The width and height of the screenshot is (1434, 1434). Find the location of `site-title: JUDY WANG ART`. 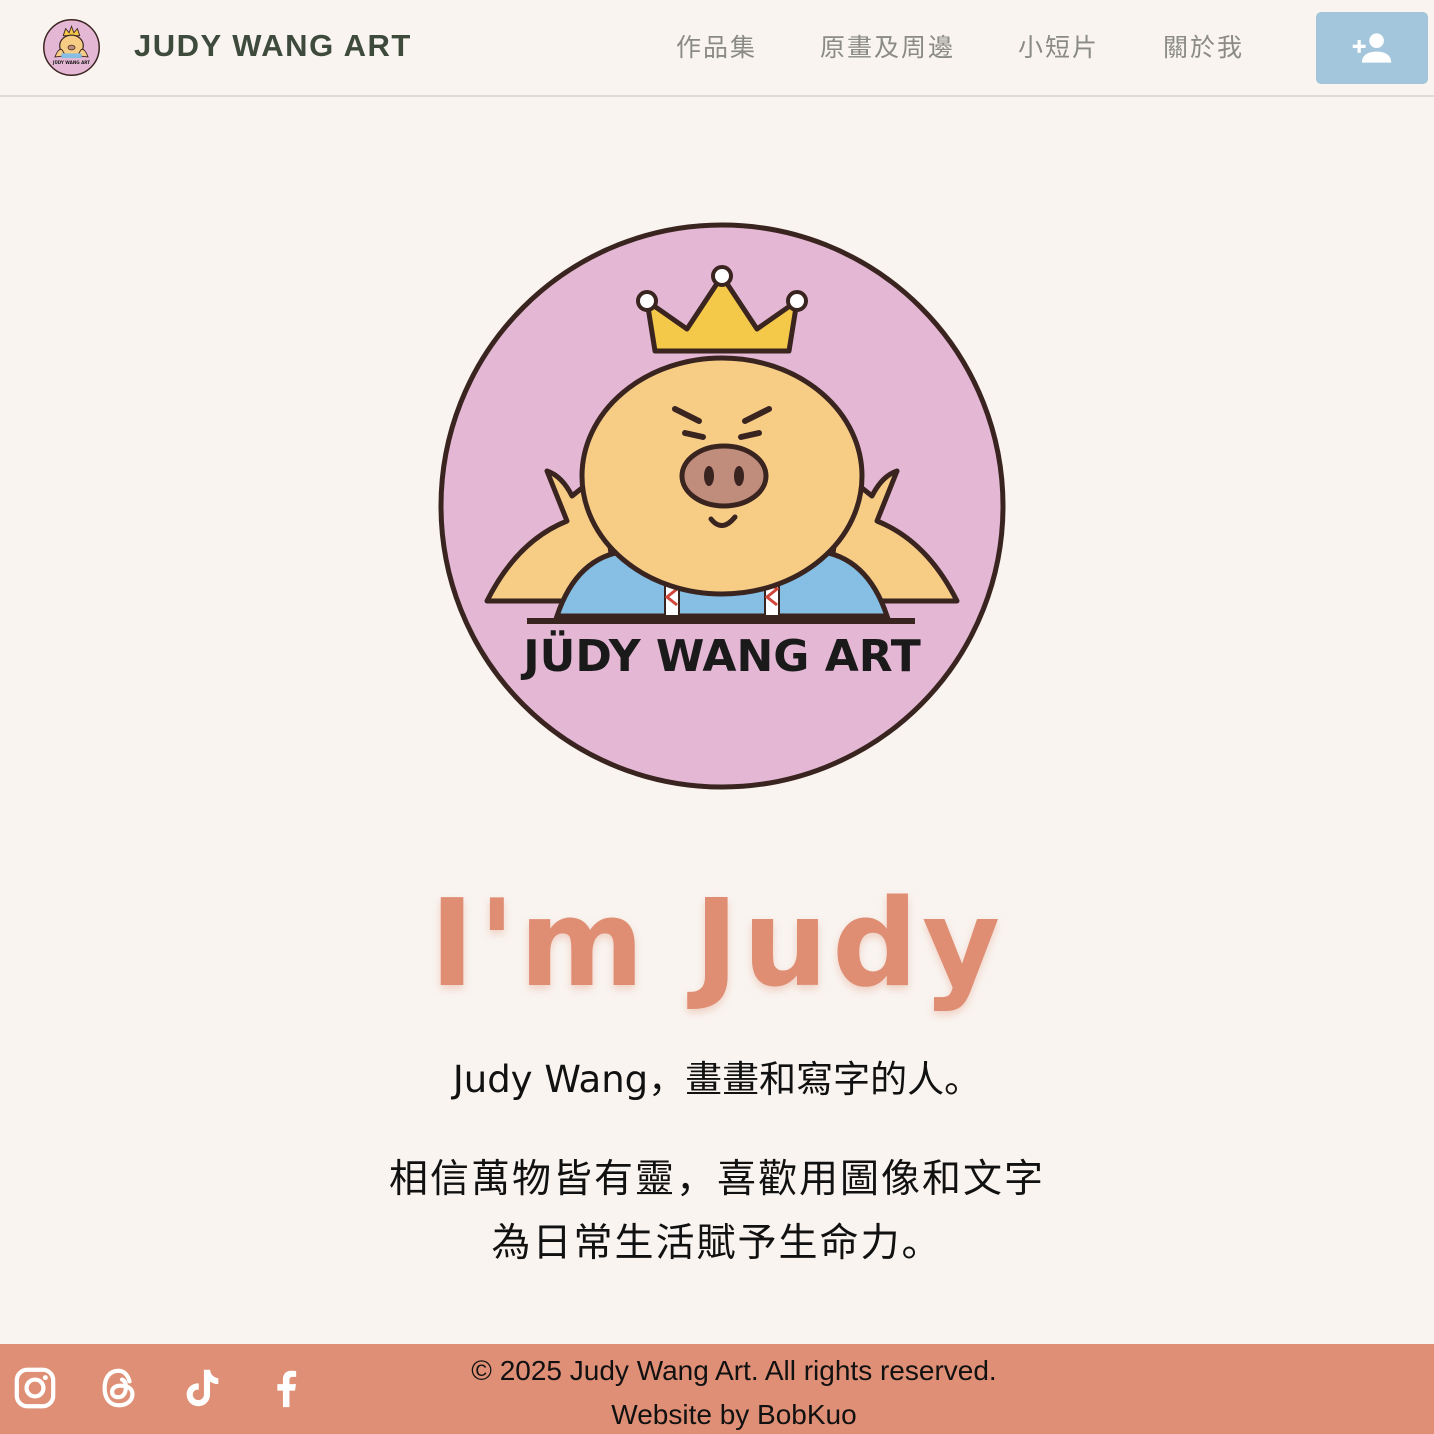

site-title: JUDY WANG ART is located at coordinates (273, 46).